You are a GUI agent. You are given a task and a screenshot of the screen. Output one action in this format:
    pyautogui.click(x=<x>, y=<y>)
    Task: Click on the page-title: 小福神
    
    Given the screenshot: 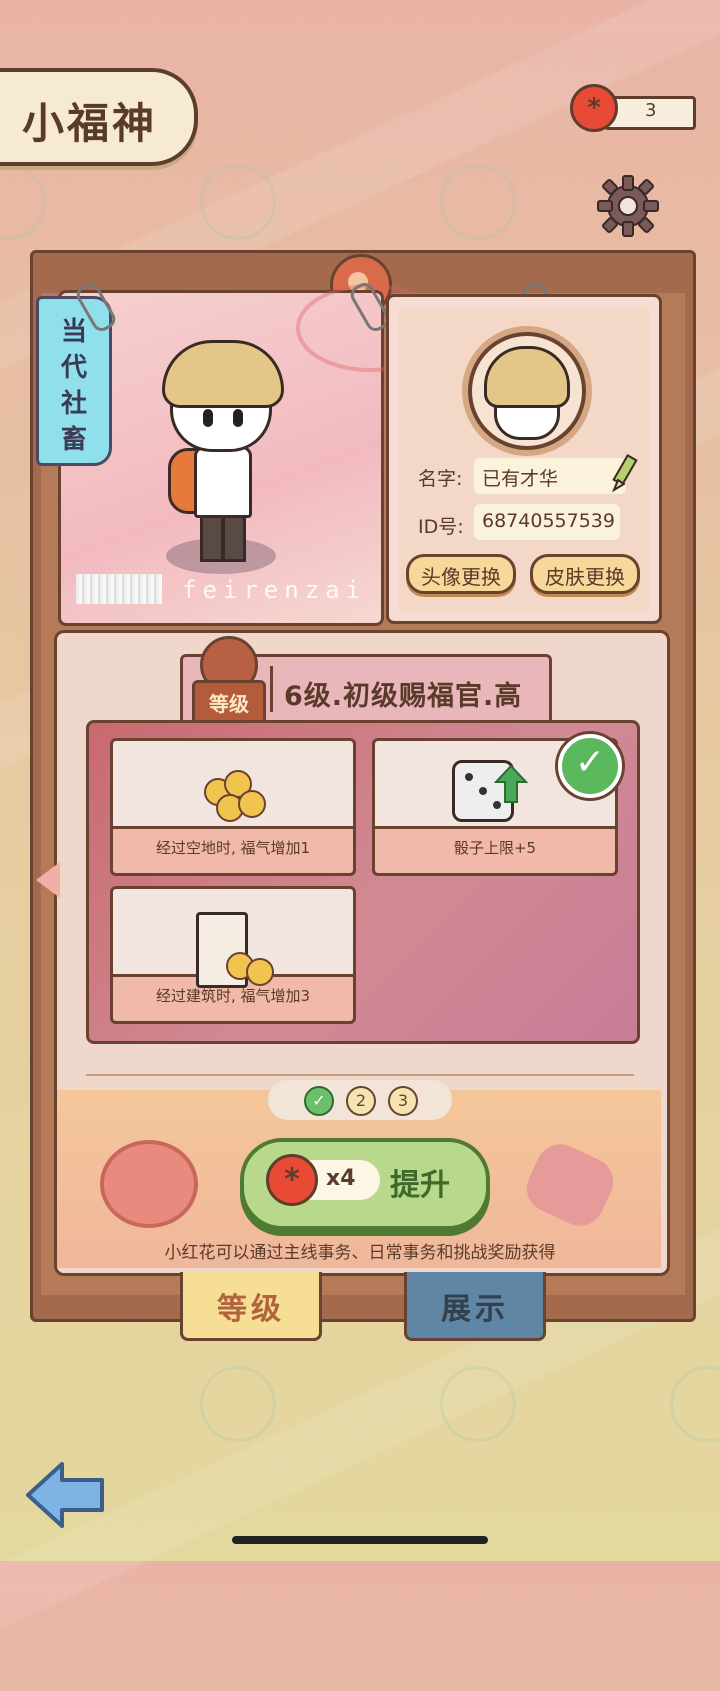 What is the action you would take?
    pyautogui.click(x=90, y=123)
    